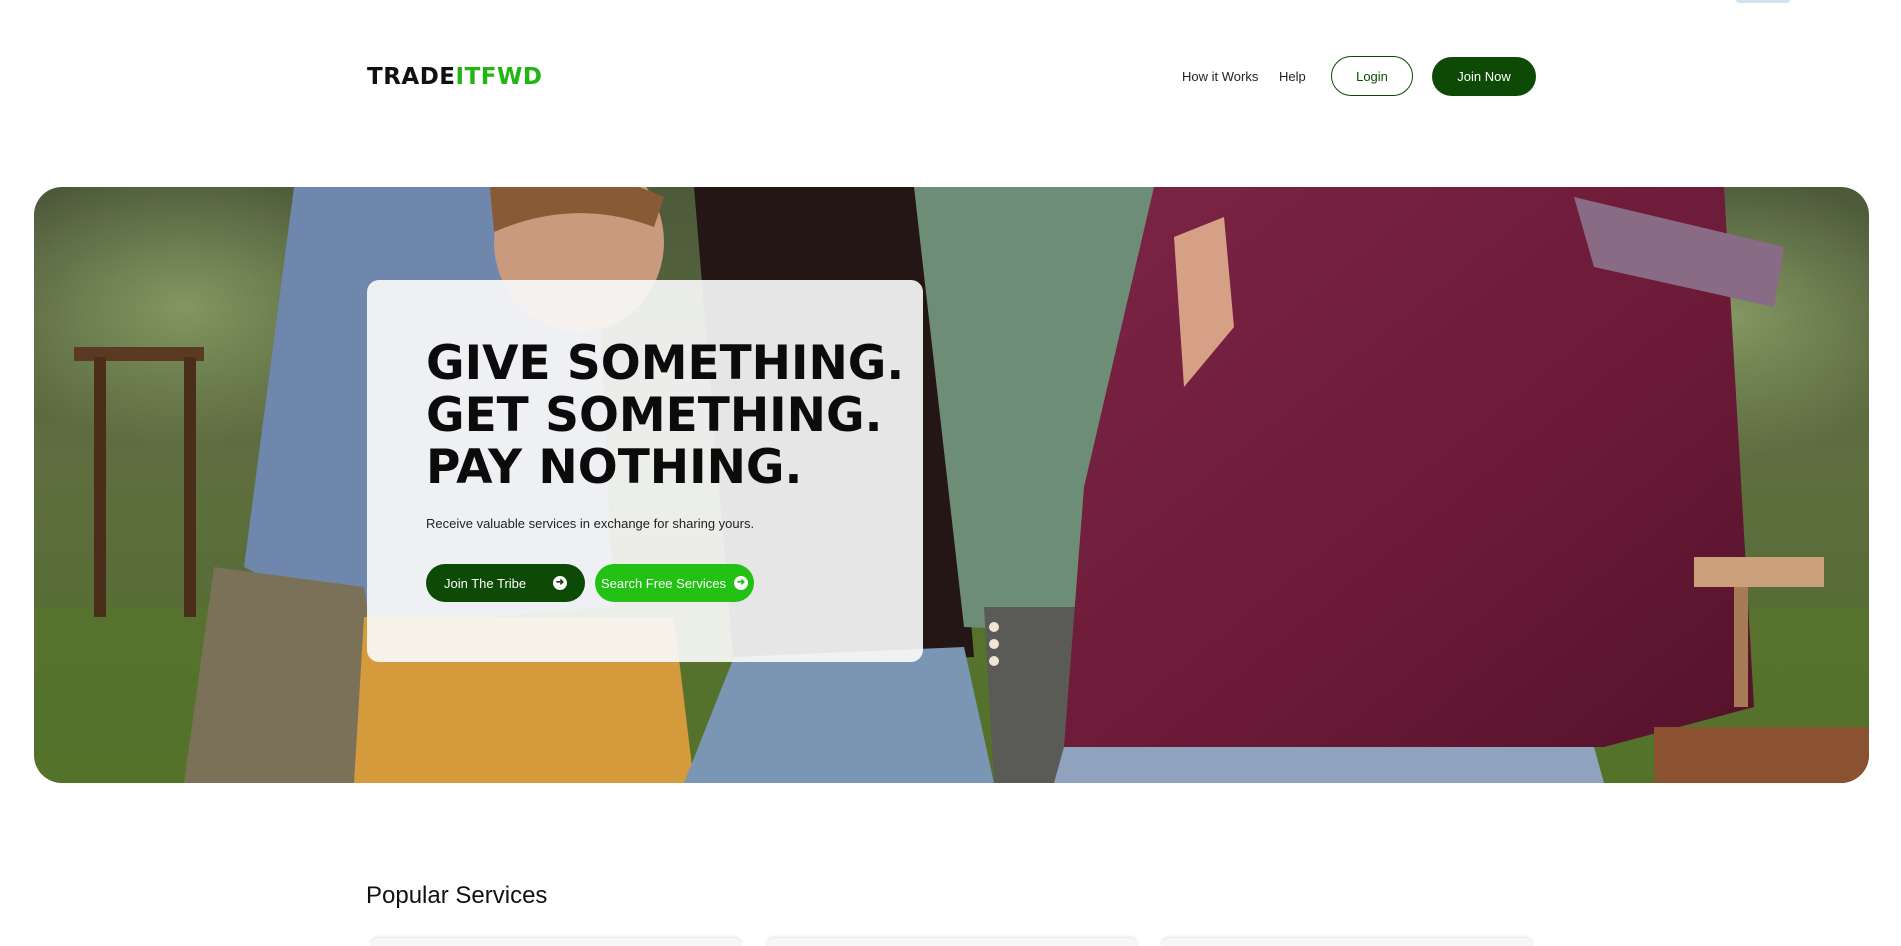 Image resolution: width=1901 pixels, height=946 pixels. What do you see at coordinates (1220, 76) in the screenshot?
I see `nav-how-it-works: How it Works` at bounding box center [1220, 76].